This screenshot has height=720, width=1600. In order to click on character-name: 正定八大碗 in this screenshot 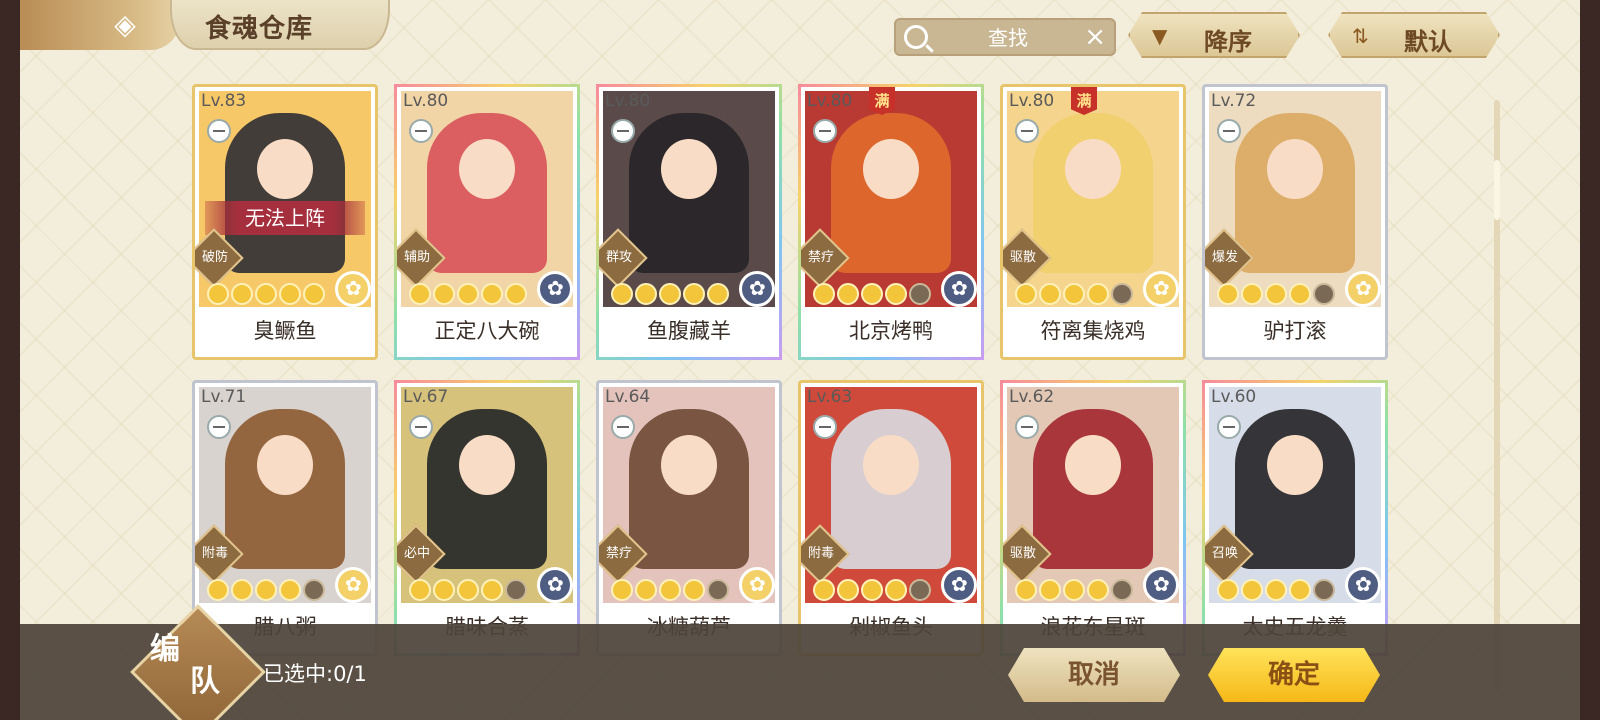, I will do `click(487, 331)`.